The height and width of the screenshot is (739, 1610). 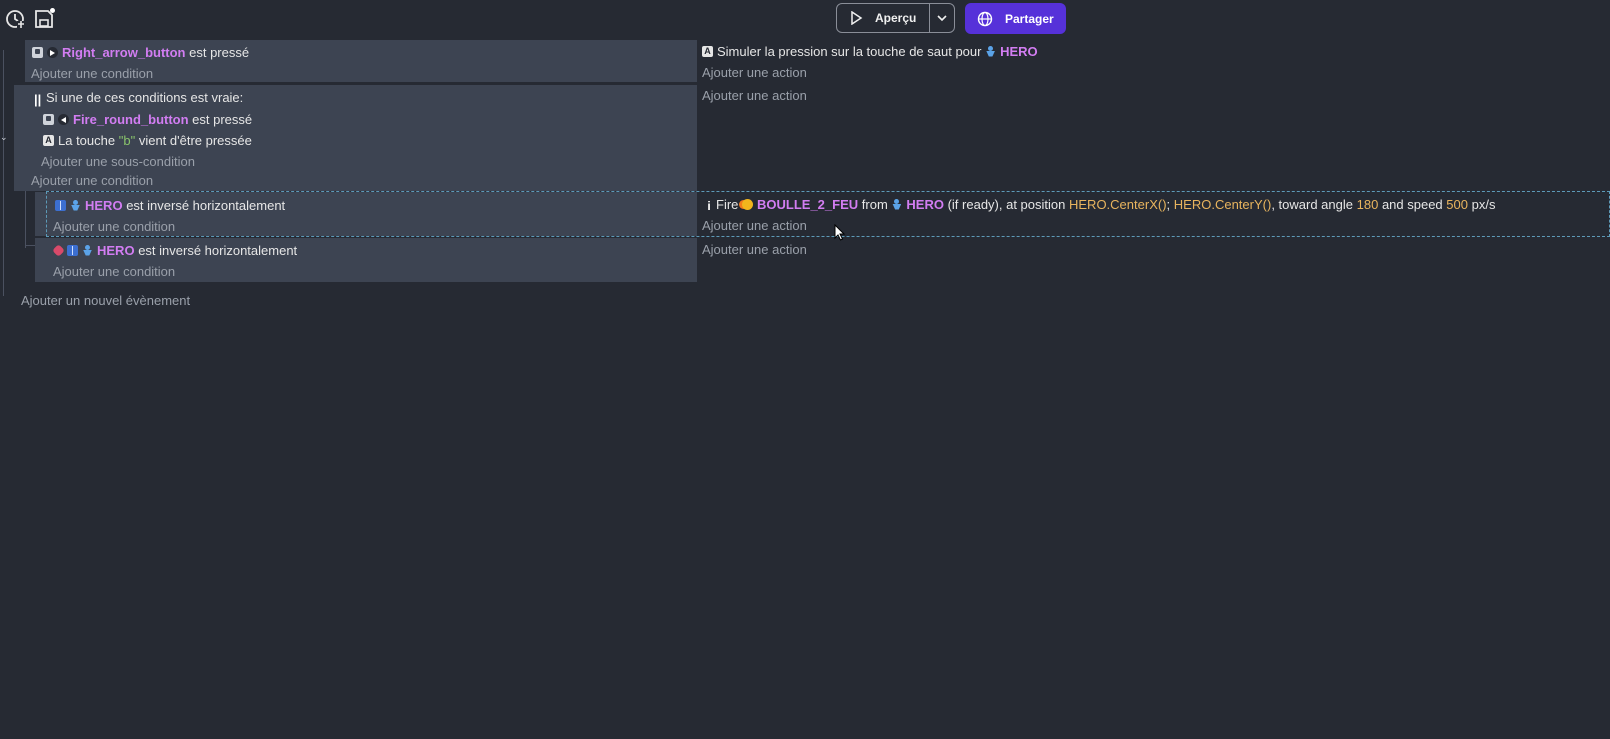 I want to click on preview-button: Aperçu, so click(x=883, y=18).